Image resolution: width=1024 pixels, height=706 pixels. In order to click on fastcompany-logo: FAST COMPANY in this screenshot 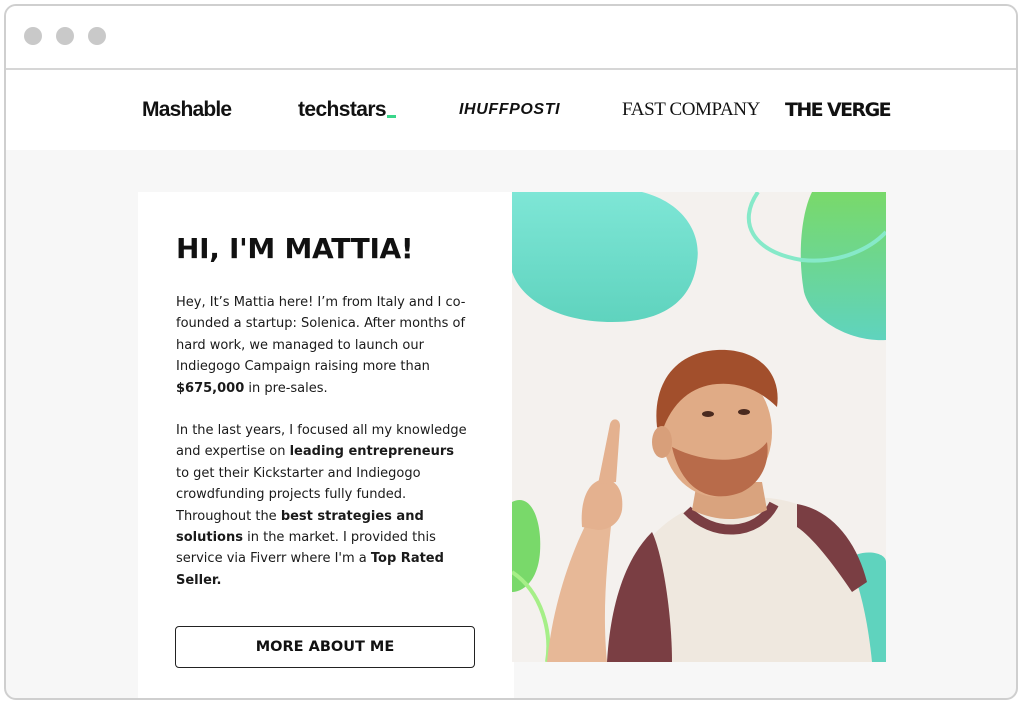, I will do `click(691, 109)`.